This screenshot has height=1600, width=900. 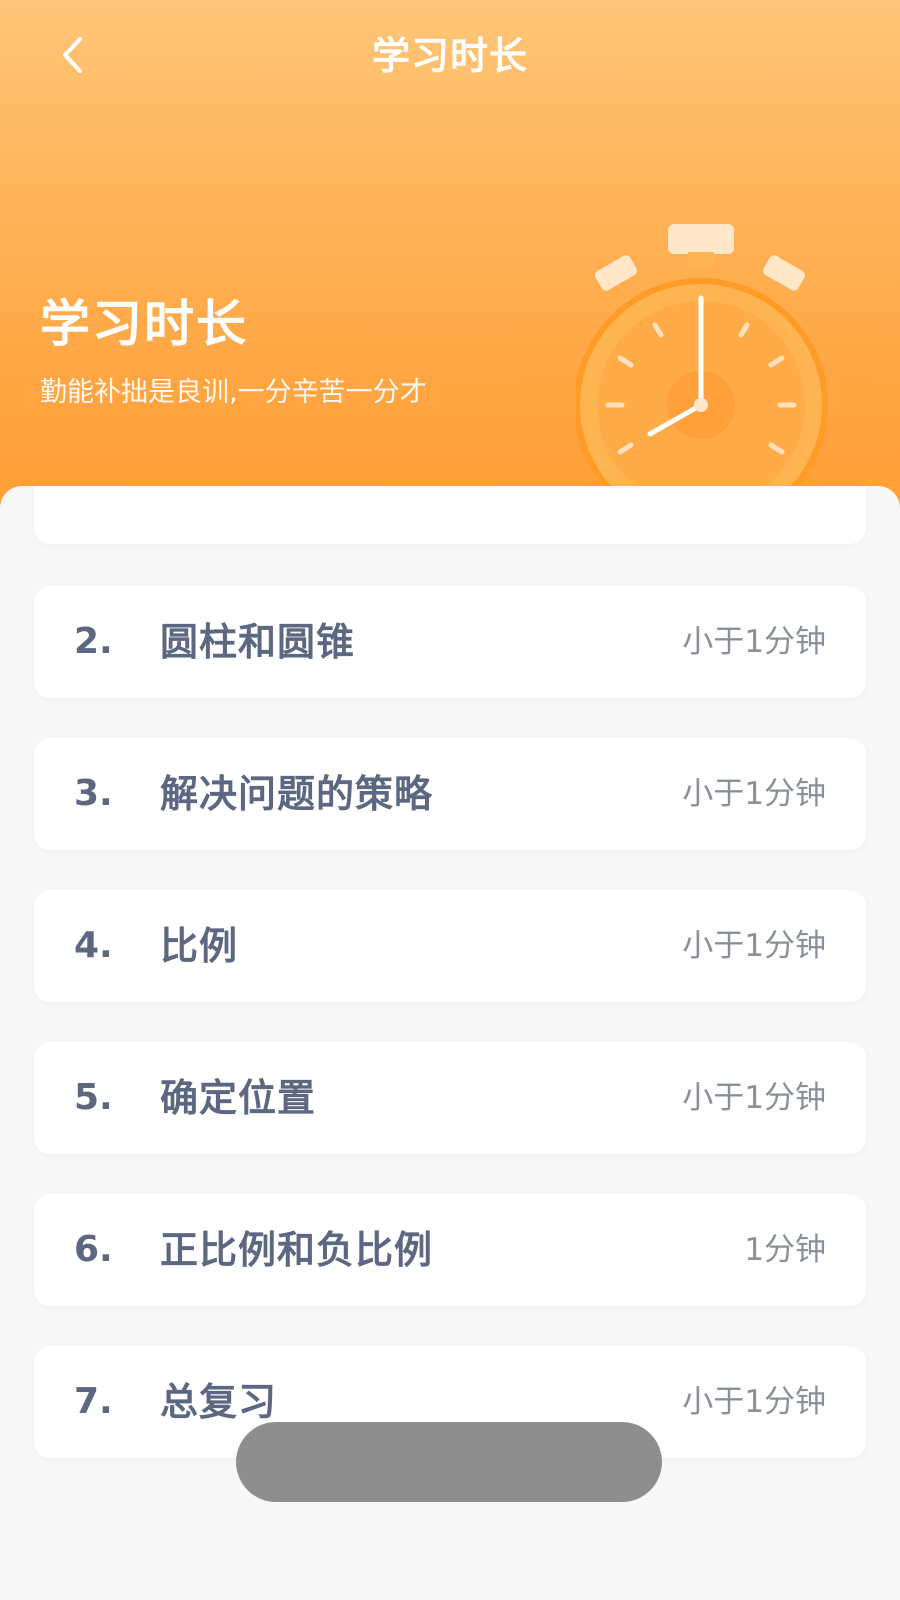 What do you see at coordinates (144, 324) in the screenshot?
I see `hero-title: 学习时长` at bounding box center [144, 324].